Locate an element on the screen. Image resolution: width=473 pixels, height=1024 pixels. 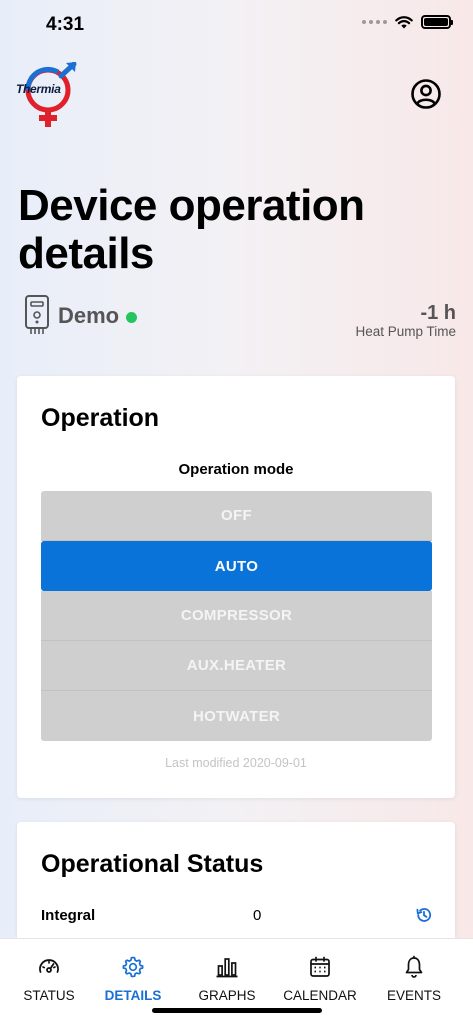
wifi-icon is located at coordinates (404, 22).